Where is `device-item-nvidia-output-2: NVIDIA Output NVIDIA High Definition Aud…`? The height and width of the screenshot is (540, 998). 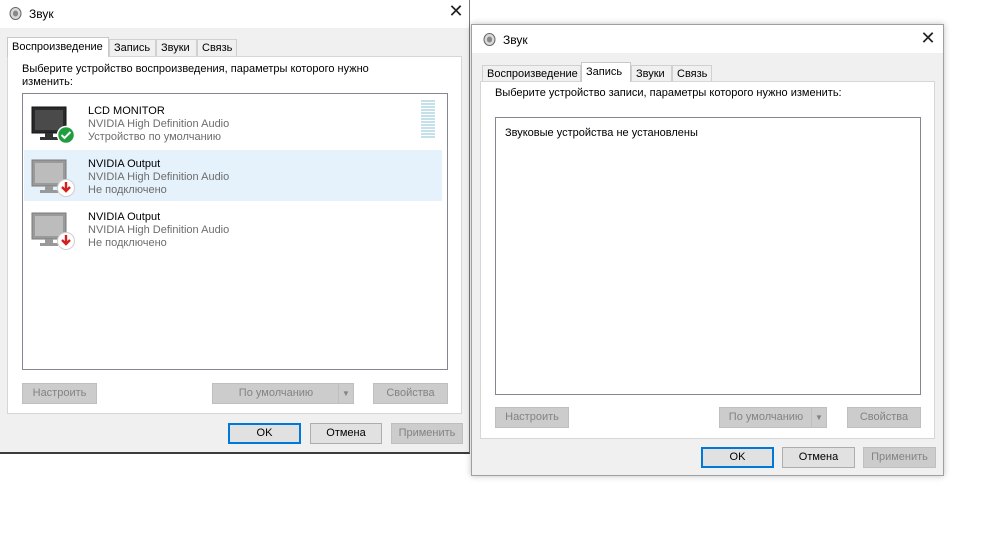 device-item-nvidia-output-2: NVIDIA Output NVIDIA High Definition Aud… is located at coordinates (233, 228).